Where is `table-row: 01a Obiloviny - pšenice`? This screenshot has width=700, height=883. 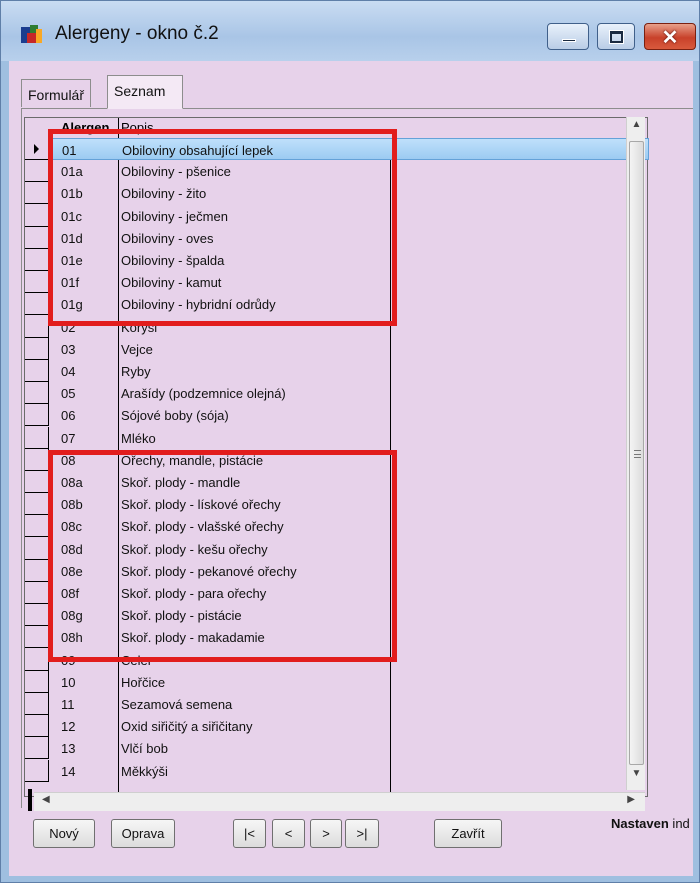
table-row: 01a Obiloviny - pšenice is located at coordinates (349, 171).